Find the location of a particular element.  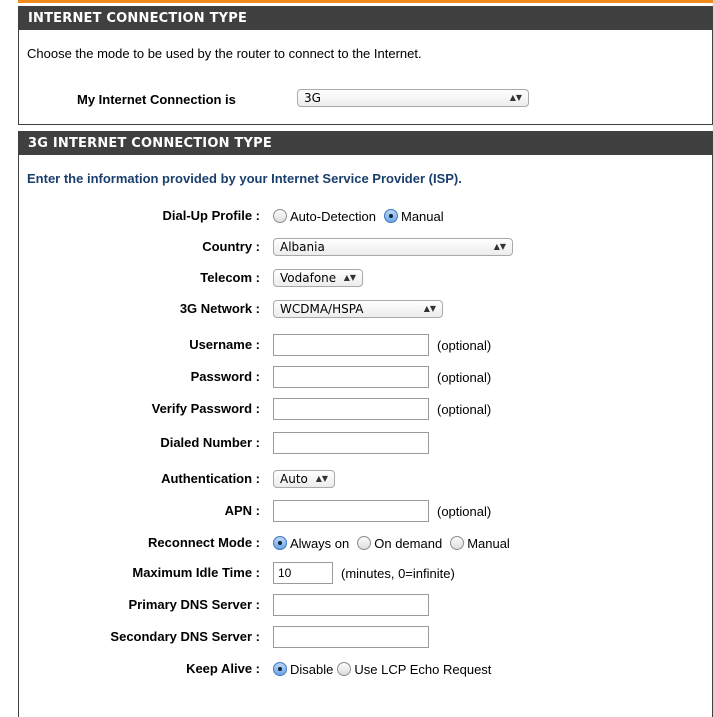

password-row: Password : (optional) is located at coordinates (365, 377).